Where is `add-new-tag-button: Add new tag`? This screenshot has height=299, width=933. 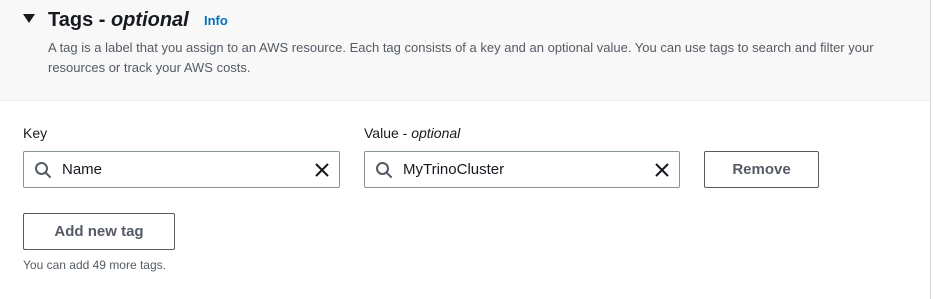
add-new-tag-button: Add new tag is located at coordinates (99, 231).